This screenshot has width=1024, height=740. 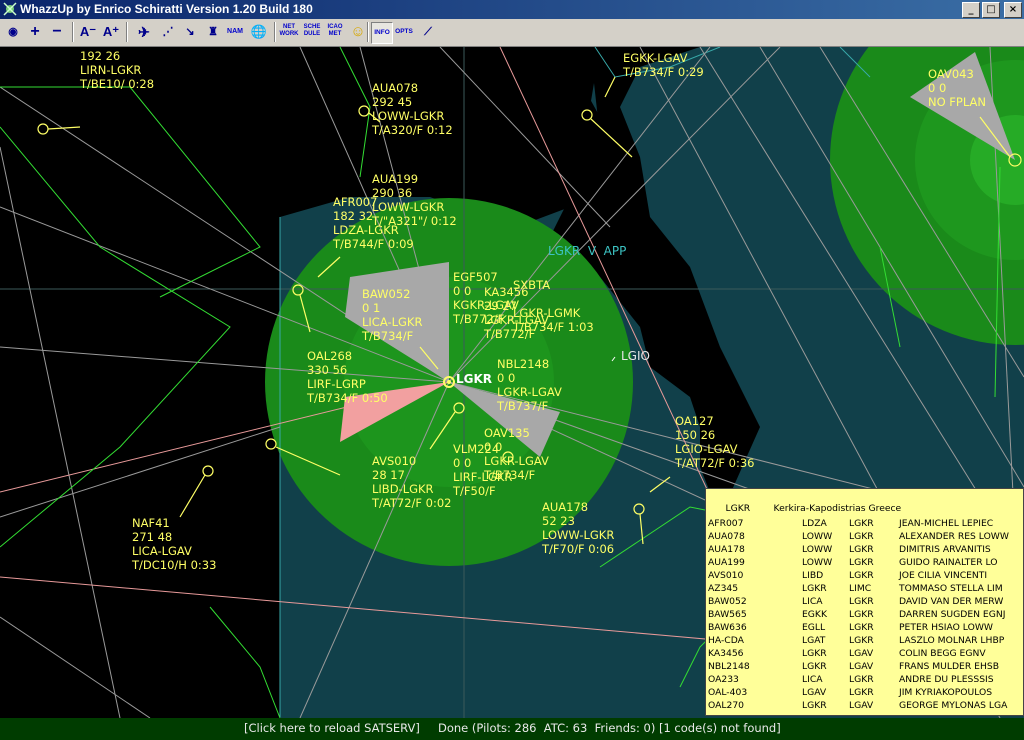 I want to click on zoom-out-icon: −, so click(x=57, y=32).